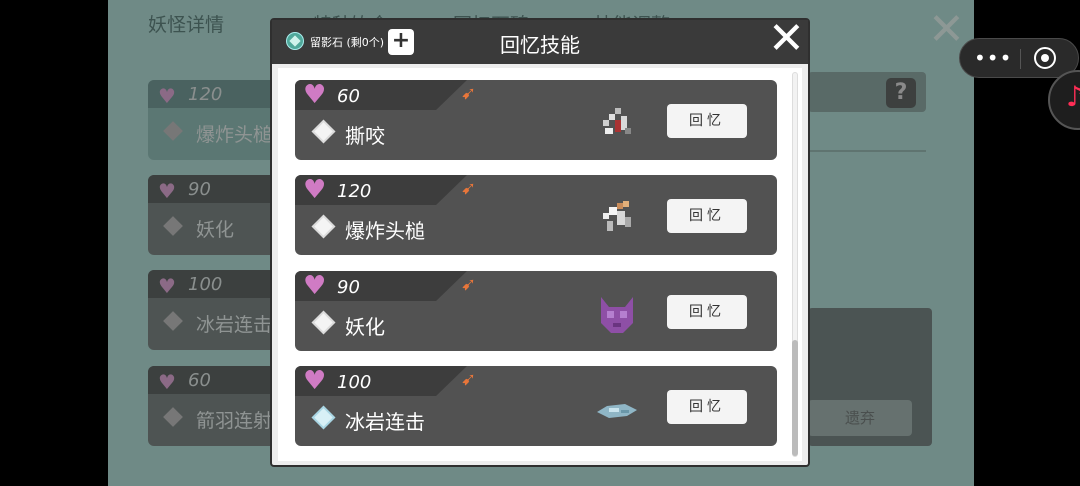 This screenshot has width=1080, height=486. What do you see at coordinates (536, 215) in the screenshot?
I see `skill-card: ♥ 120 ➹ 爆炸头槌 回忆` at bounding box center [536, 215].